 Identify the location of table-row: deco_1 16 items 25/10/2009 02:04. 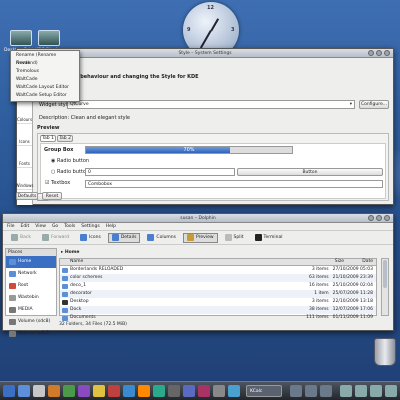
(218, 286).